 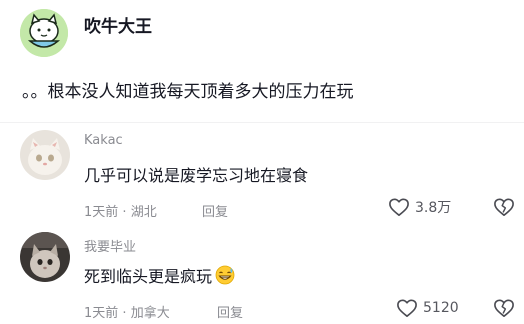 What do you see at coordinates (103, 140) in the screenshot?
I see `comment-username: Kakac` at bounding box center [103, 140].